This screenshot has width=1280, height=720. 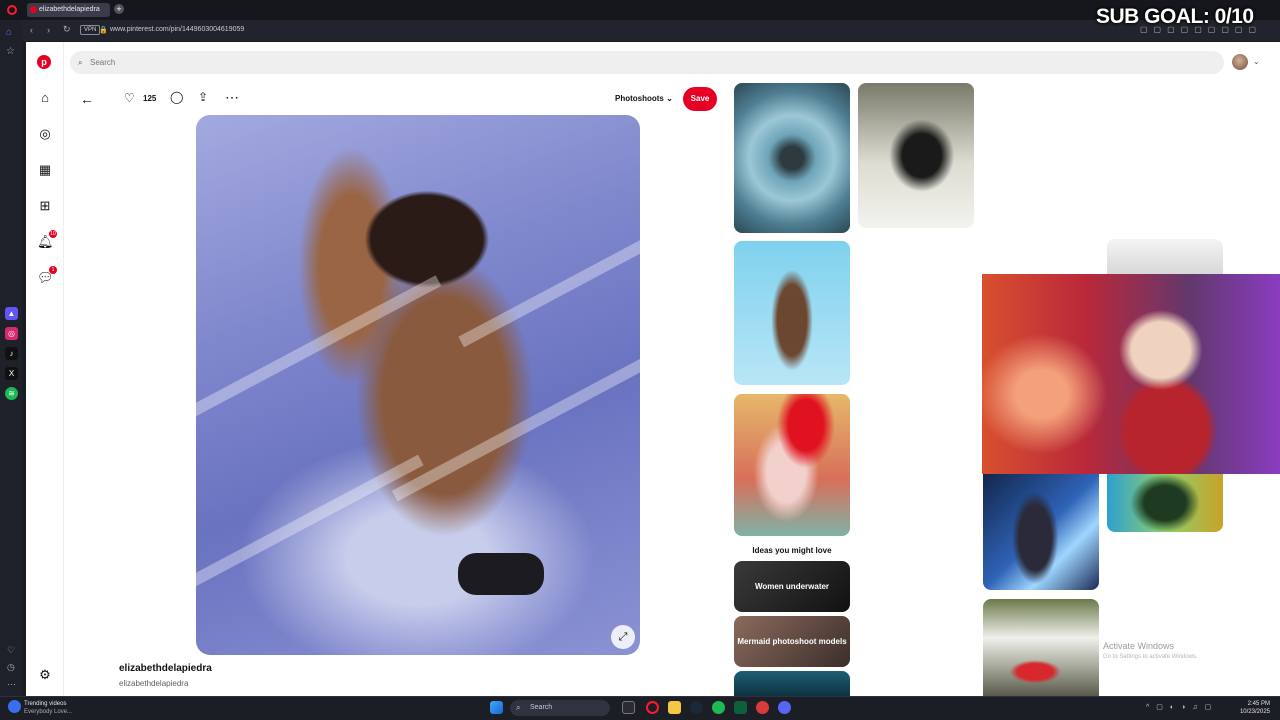 I want to click on search-input: ⌕ Search, so click(x=647, y=62).